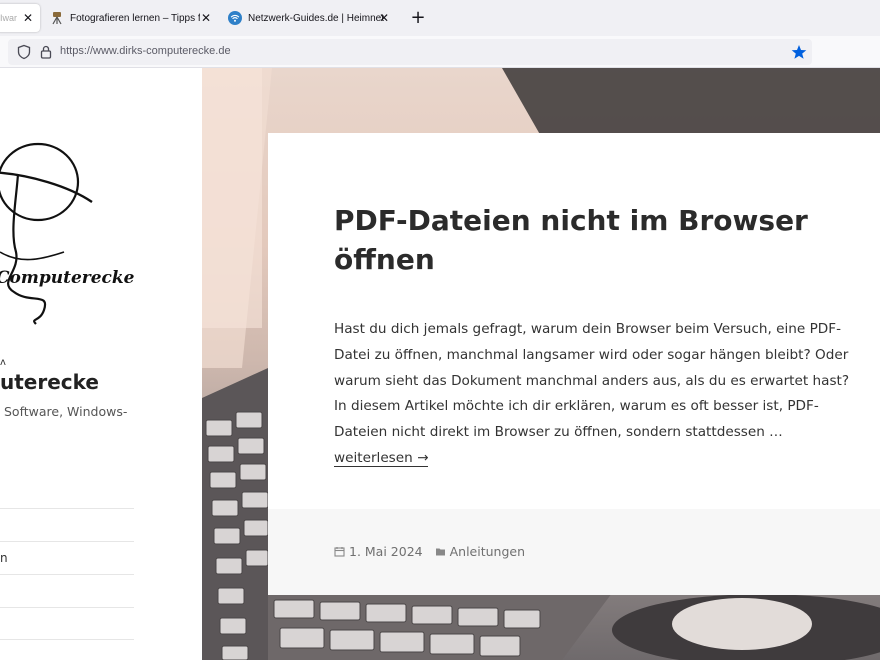  What do you see at coordinates (145, 51) in the screenshot?
I see `url-text: https://www.dirks-computerecke.de` at bounding box center [145, 51].